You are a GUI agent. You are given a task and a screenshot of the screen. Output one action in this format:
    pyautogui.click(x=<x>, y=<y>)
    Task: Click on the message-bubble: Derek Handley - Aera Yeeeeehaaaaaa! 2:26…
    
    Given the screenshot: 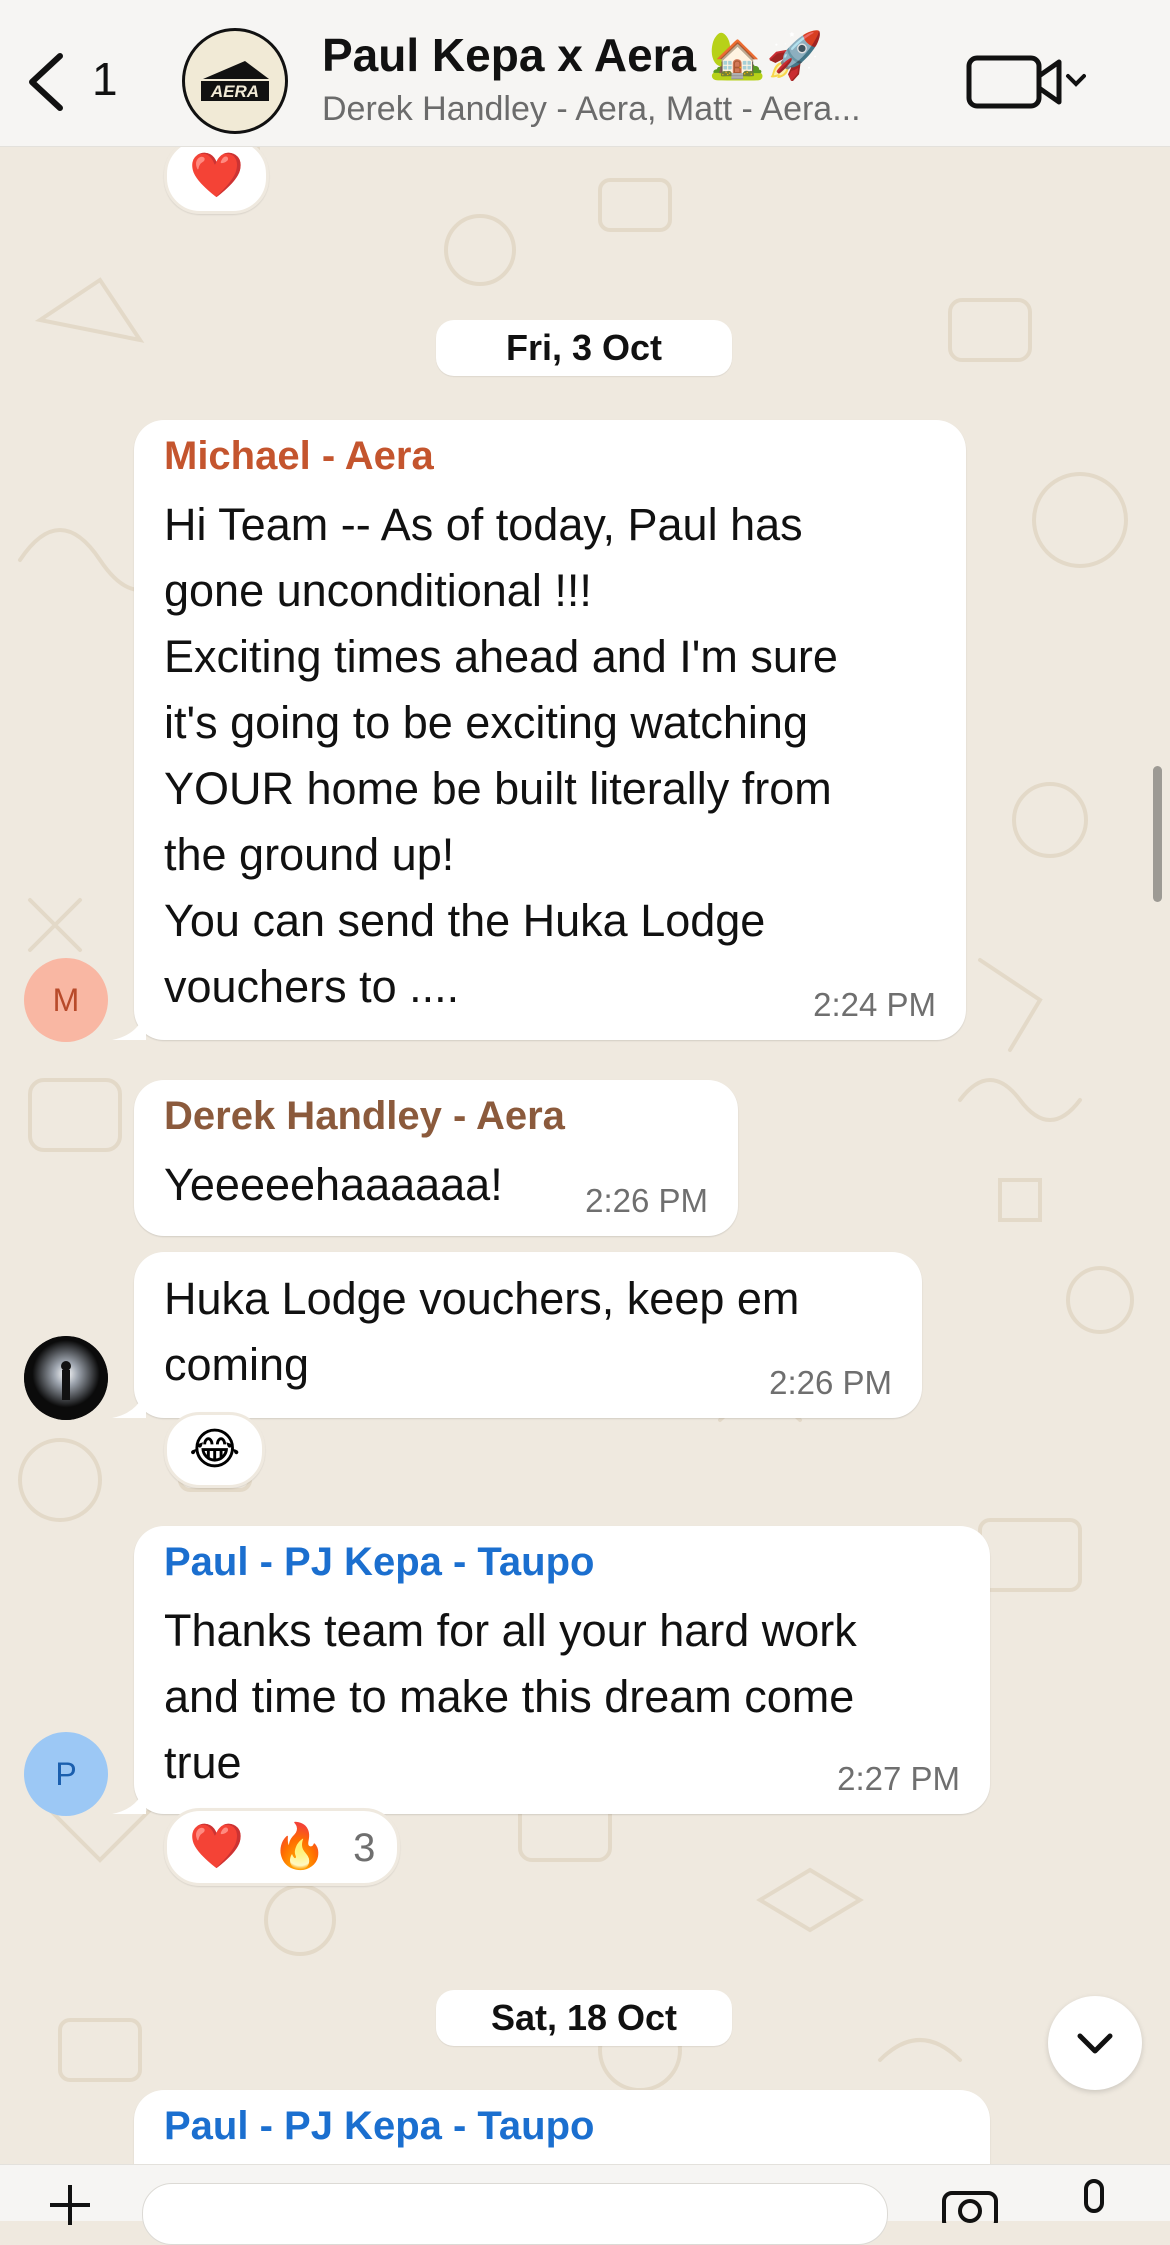 What is the action you would take?
    pyautogui.click(x=436, y=1158)
    